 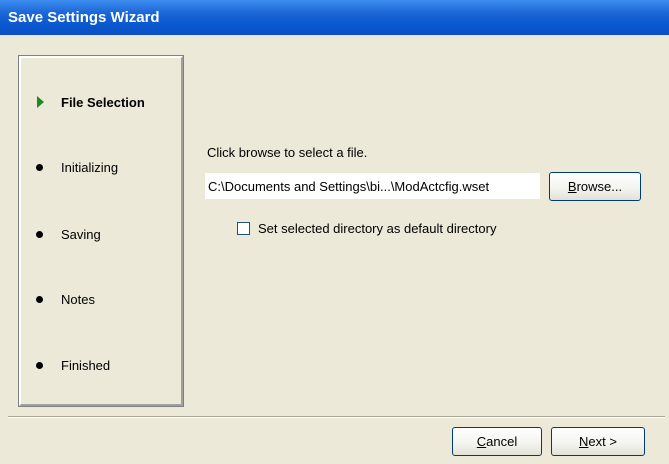 What do you see at coordinates (336, 417) in the screenshot?
I see `footer-separator` at bounding box center [336, 417].